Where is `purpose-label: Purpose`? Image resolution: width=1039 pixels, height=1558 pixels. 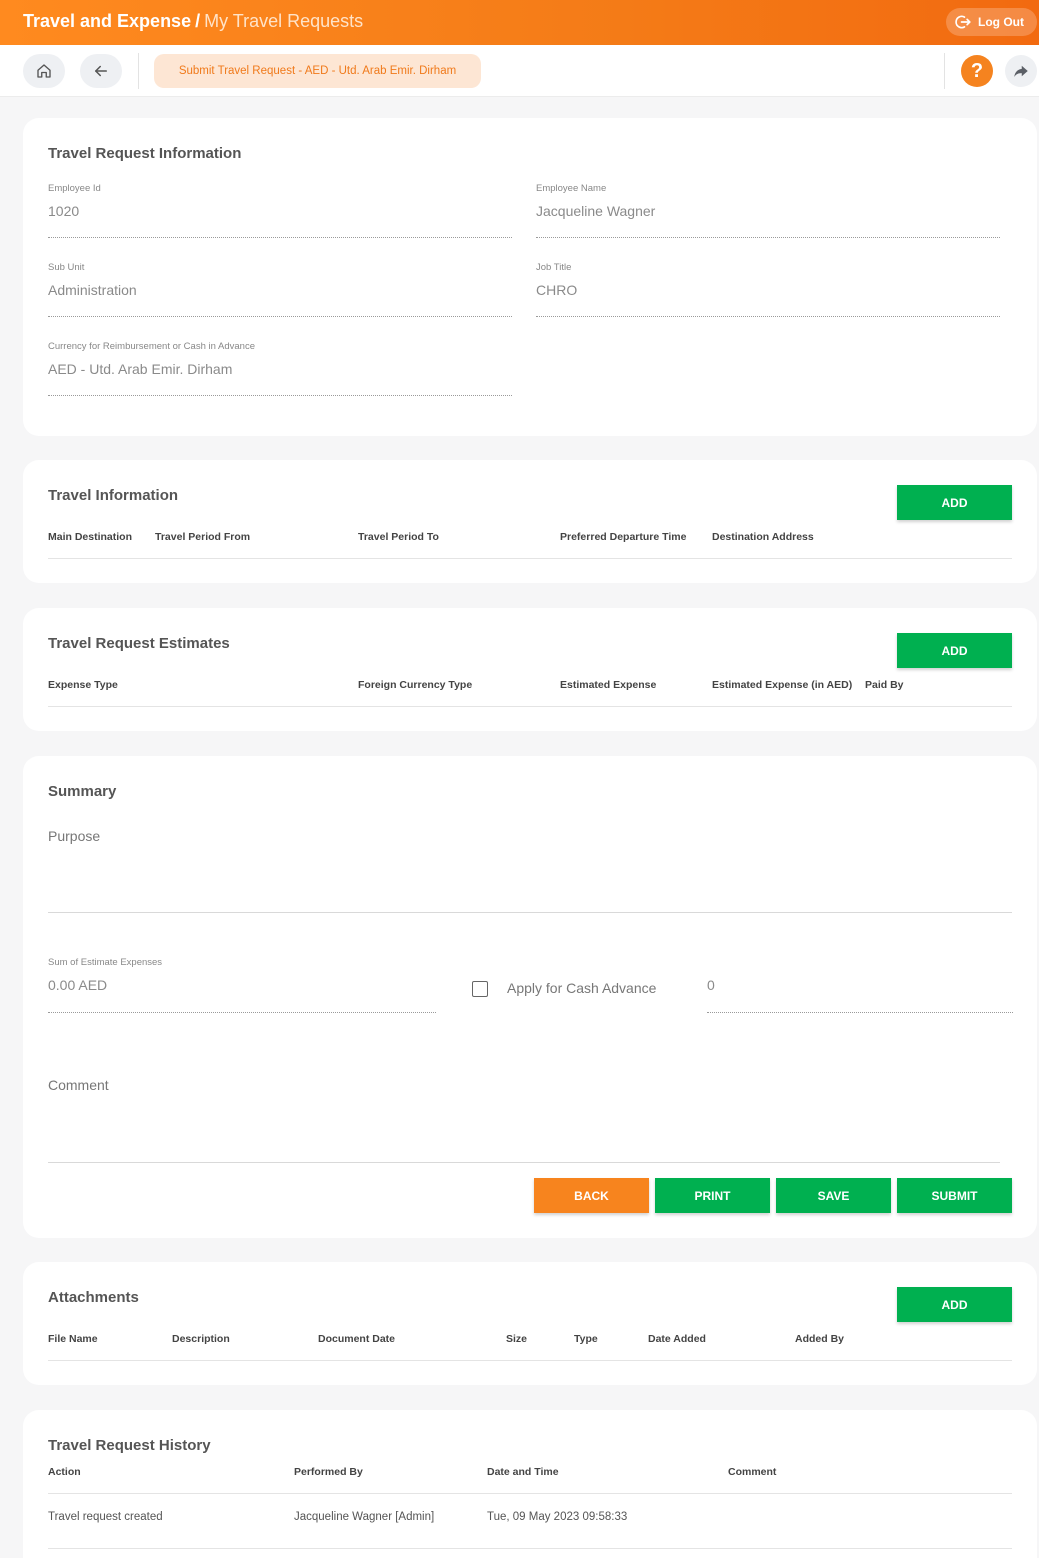
purpose-label: Purpose is located at coordinates (74, 836).